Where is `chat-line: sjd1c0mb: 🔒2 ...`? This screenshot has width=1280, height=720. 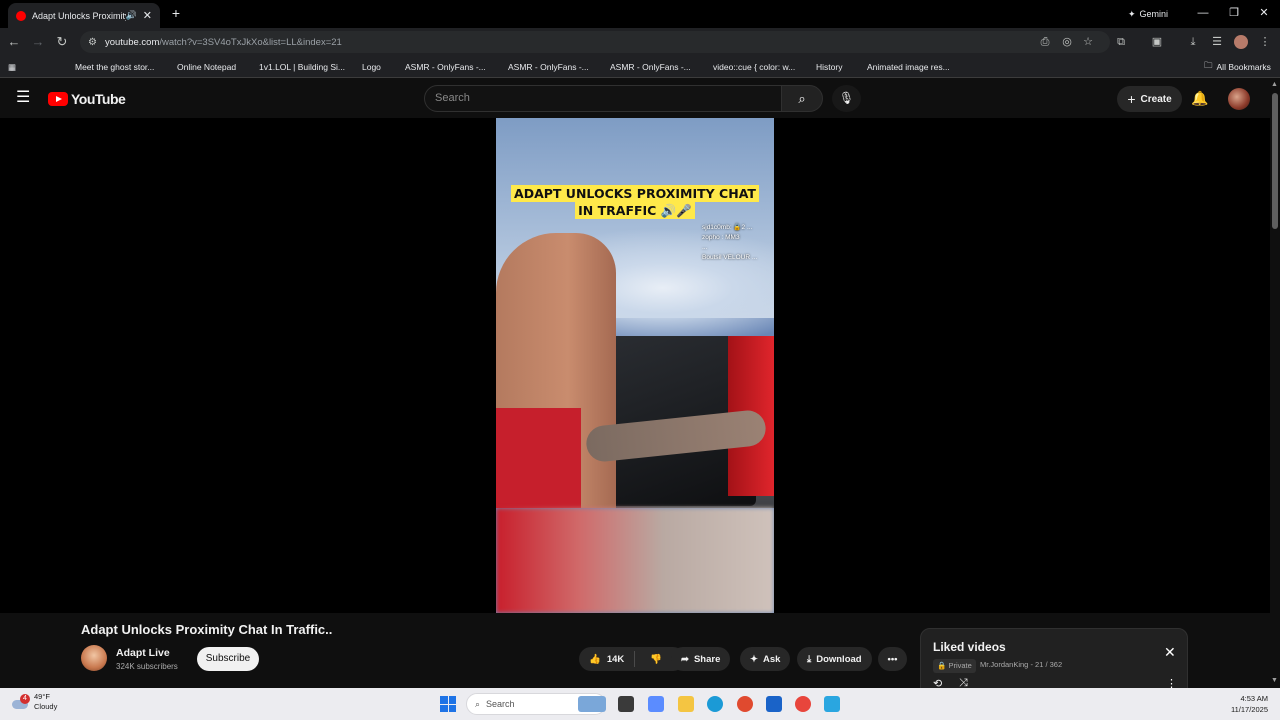 chat-line: sjd1c0mb: 🔒2 ... is located at coordinates (727, 227).